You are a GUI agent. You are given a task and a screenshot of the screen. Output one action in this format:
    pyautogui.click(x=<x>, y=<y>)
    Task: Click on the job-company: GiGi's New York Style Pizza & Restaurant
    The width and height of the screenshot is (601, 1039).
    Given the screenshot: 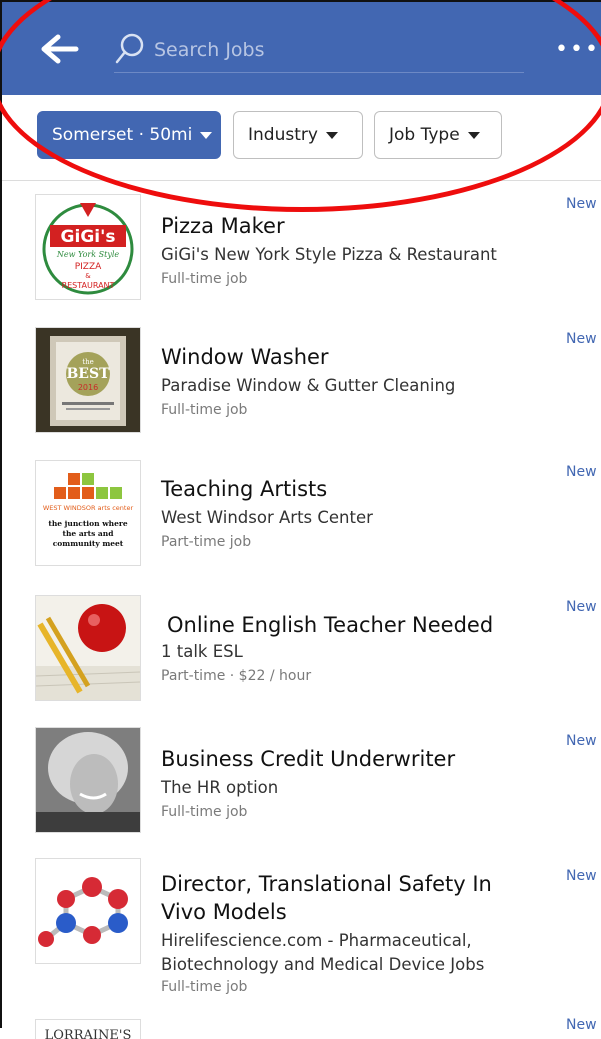 What is the action you would take?
    pyautogui.click(x=329, y=254)
    